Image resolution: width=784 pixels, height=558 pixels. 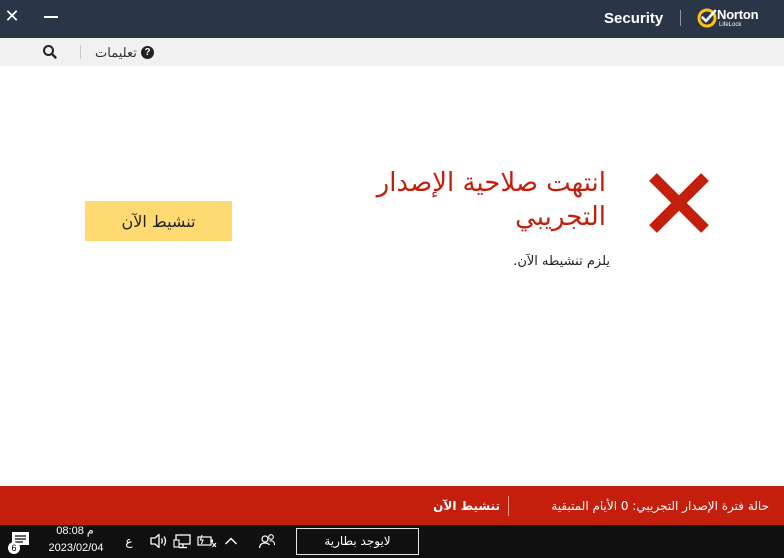 I want to click on product-title: Security, so click(x=634, y=18).